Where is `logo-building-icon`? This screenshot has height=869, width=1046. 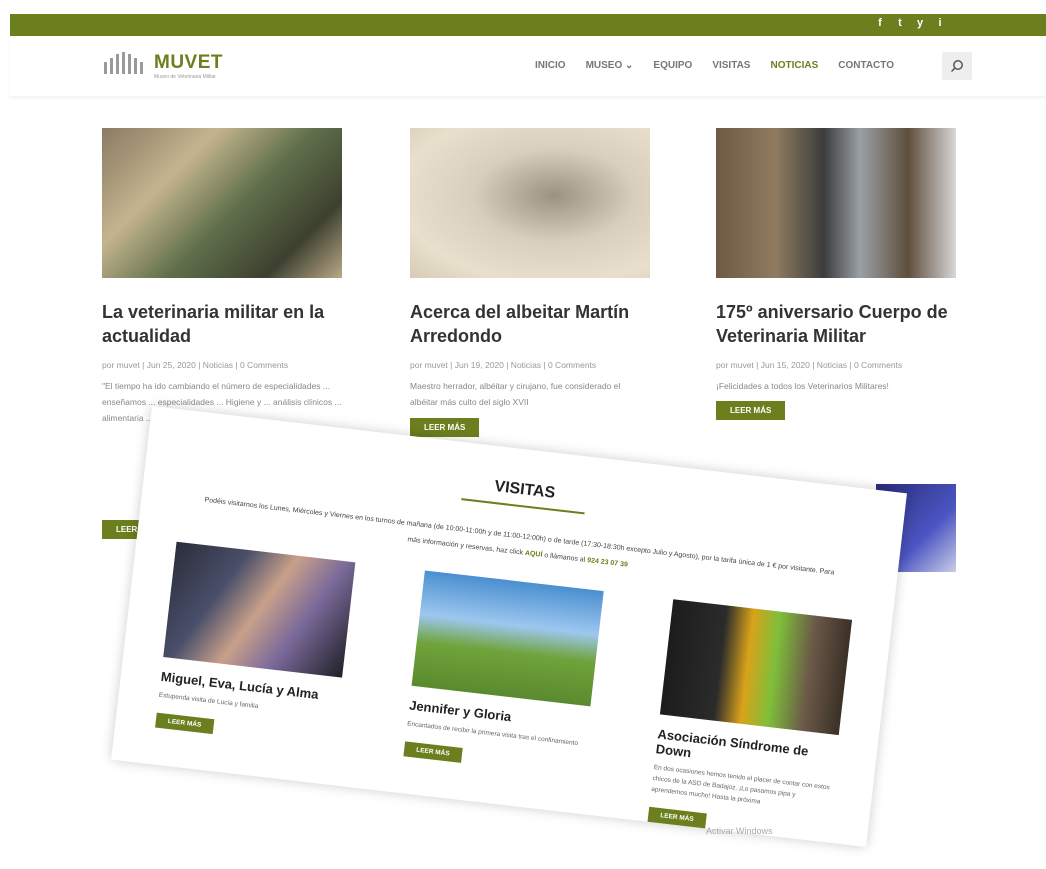
logo-building-icon is located at coordinates (127, 63).